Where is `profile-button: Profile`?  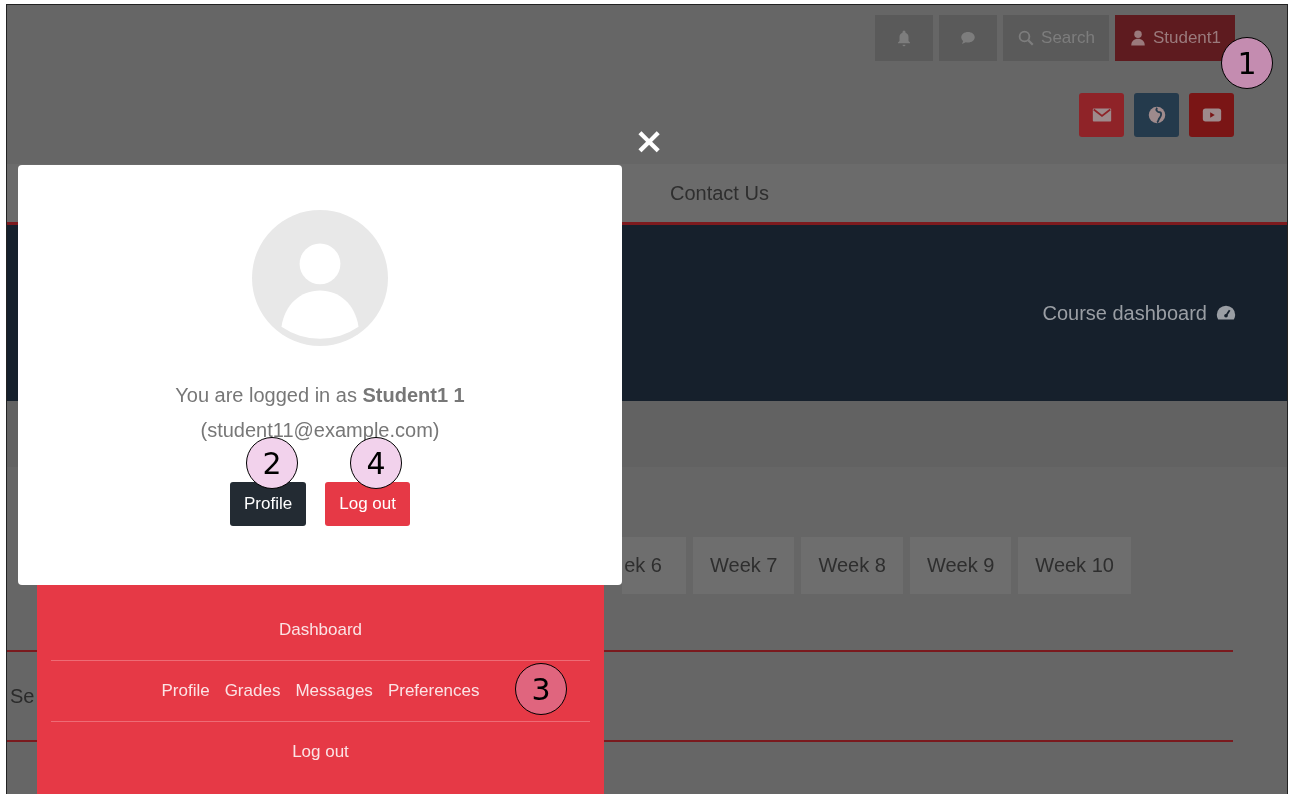
profile-button: Profile is located at coordinates (268, 504).